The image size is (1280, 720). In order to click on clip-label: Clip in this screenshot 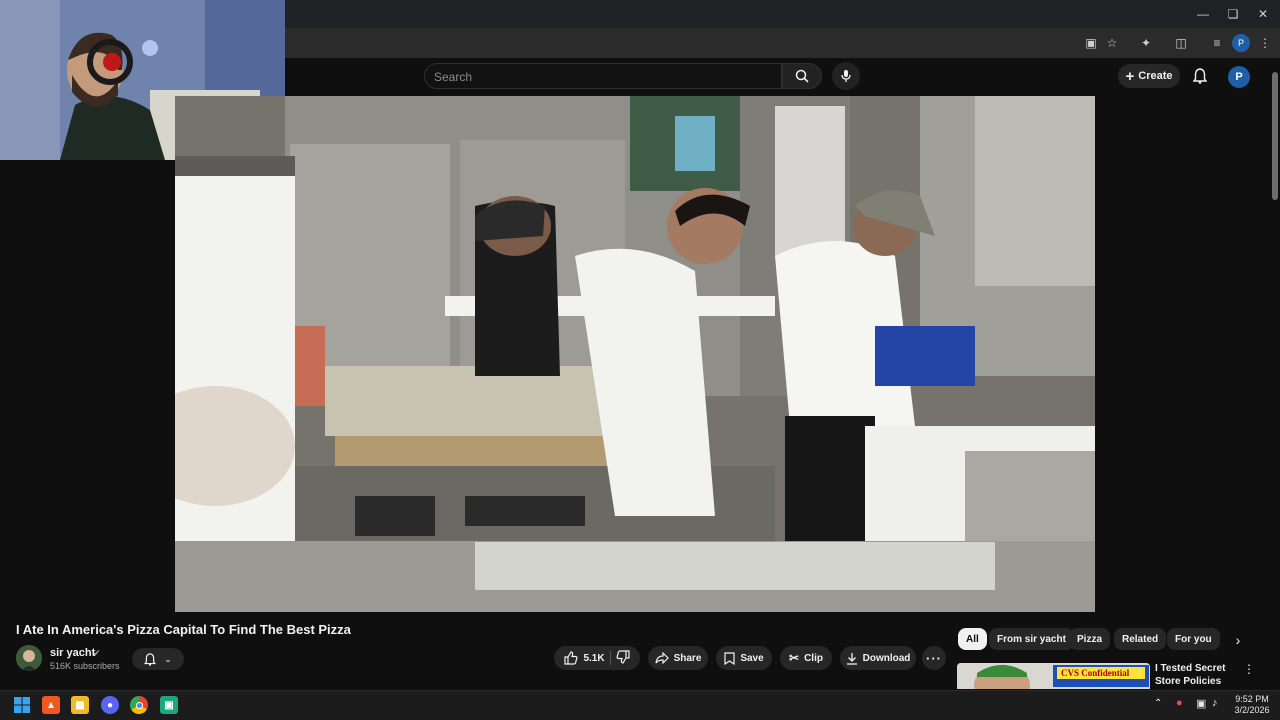, I will do `click(813, 658)`.